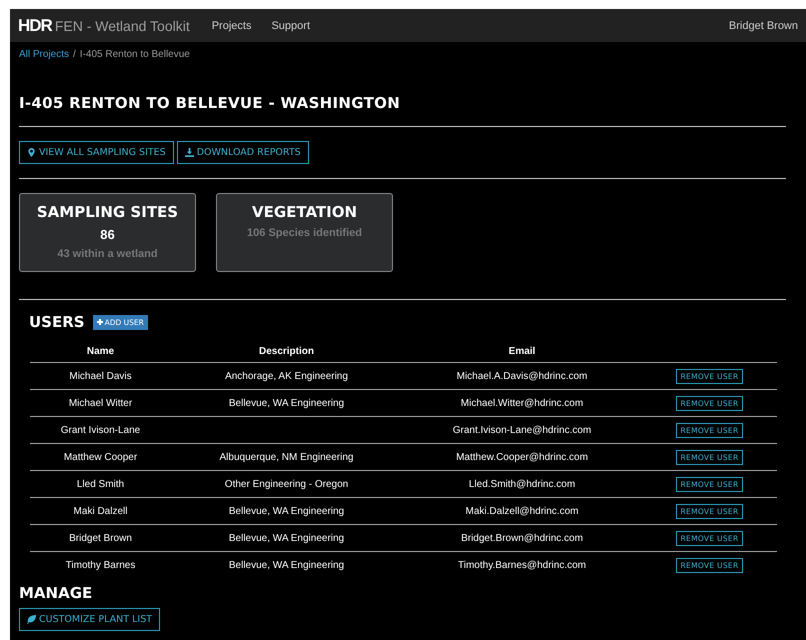  What do you see at coordinates (122, 26) in the screenshot?
I see `app-title: FEN - Wetland Toolkit` at bounding box center [122, 26].